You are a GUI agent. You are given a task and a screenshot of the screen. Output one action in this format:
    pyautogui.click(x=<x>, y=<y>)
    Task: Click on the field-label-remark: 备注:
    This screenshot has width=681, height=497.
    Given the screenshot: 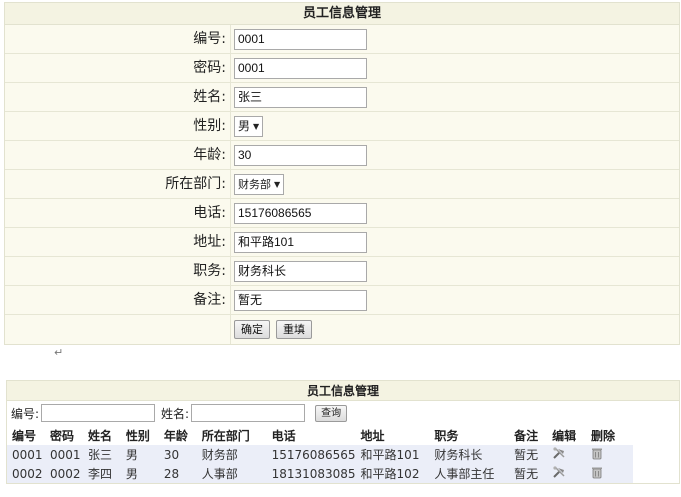 What is the action you would take?
    pyautogui.click(x=118, y=300)
    